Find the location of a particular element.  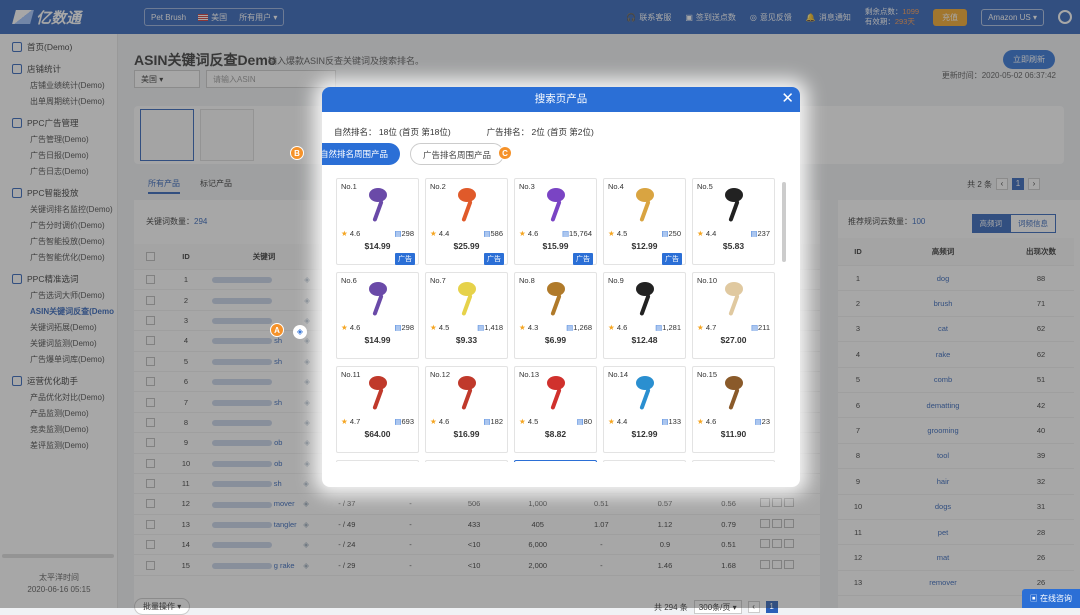

review-icon: ▤80 is located at coordinates (584, 421).